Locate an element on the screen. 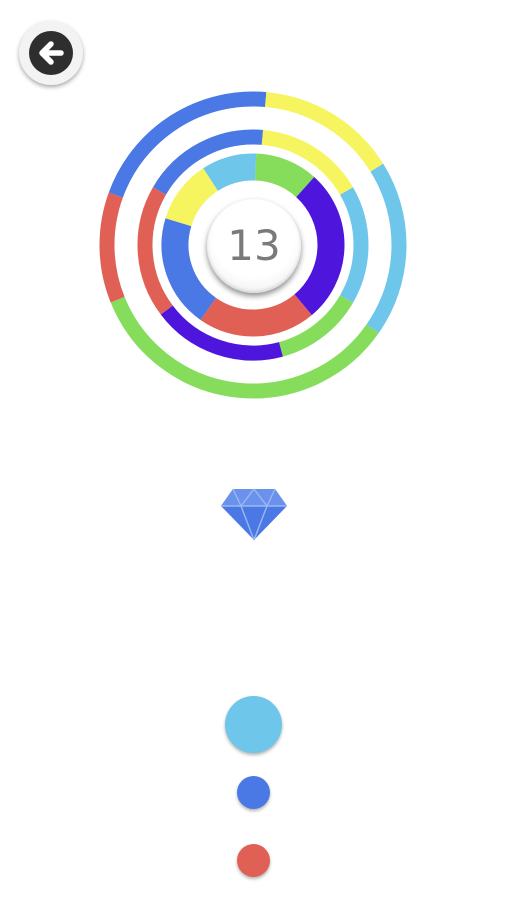 The height and width of the screenshot is (900, 507). ring-segment-blue is located at coordinates (189, 269).